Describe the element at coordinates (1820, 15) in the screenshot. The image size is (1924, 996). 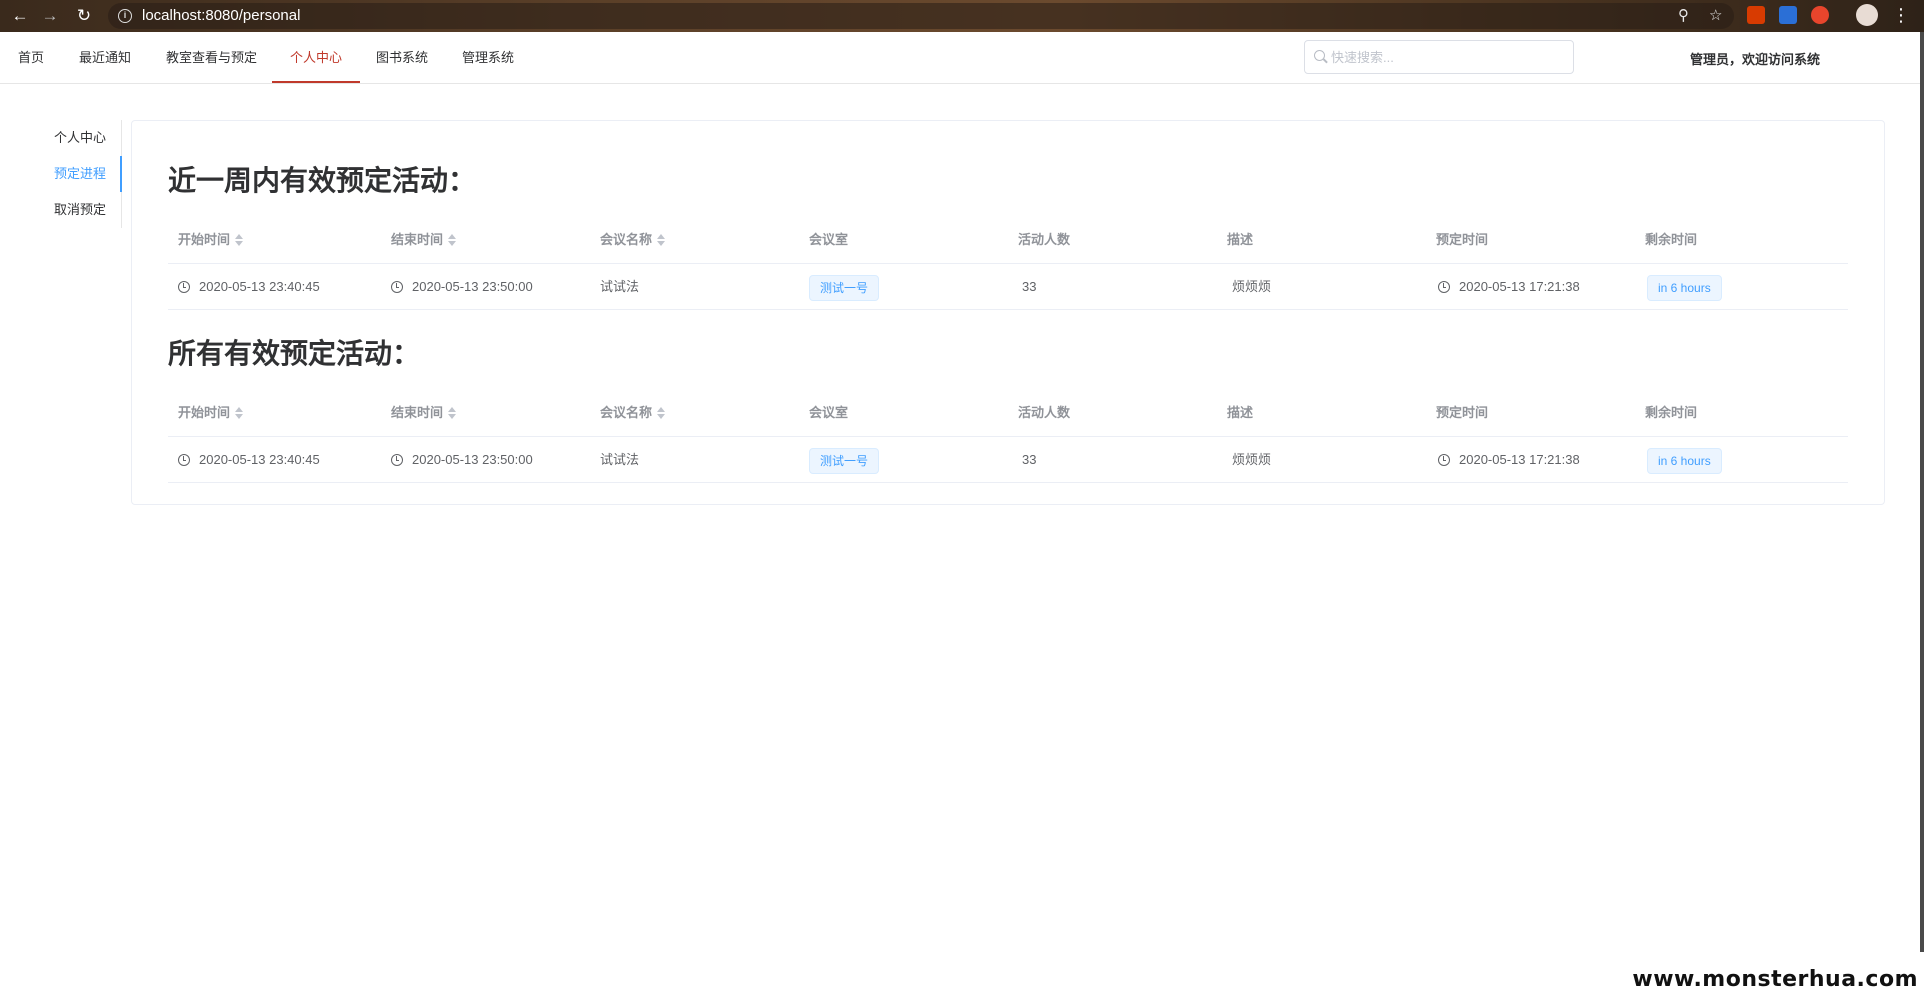
I see `blocker-extension-icon` at that location.